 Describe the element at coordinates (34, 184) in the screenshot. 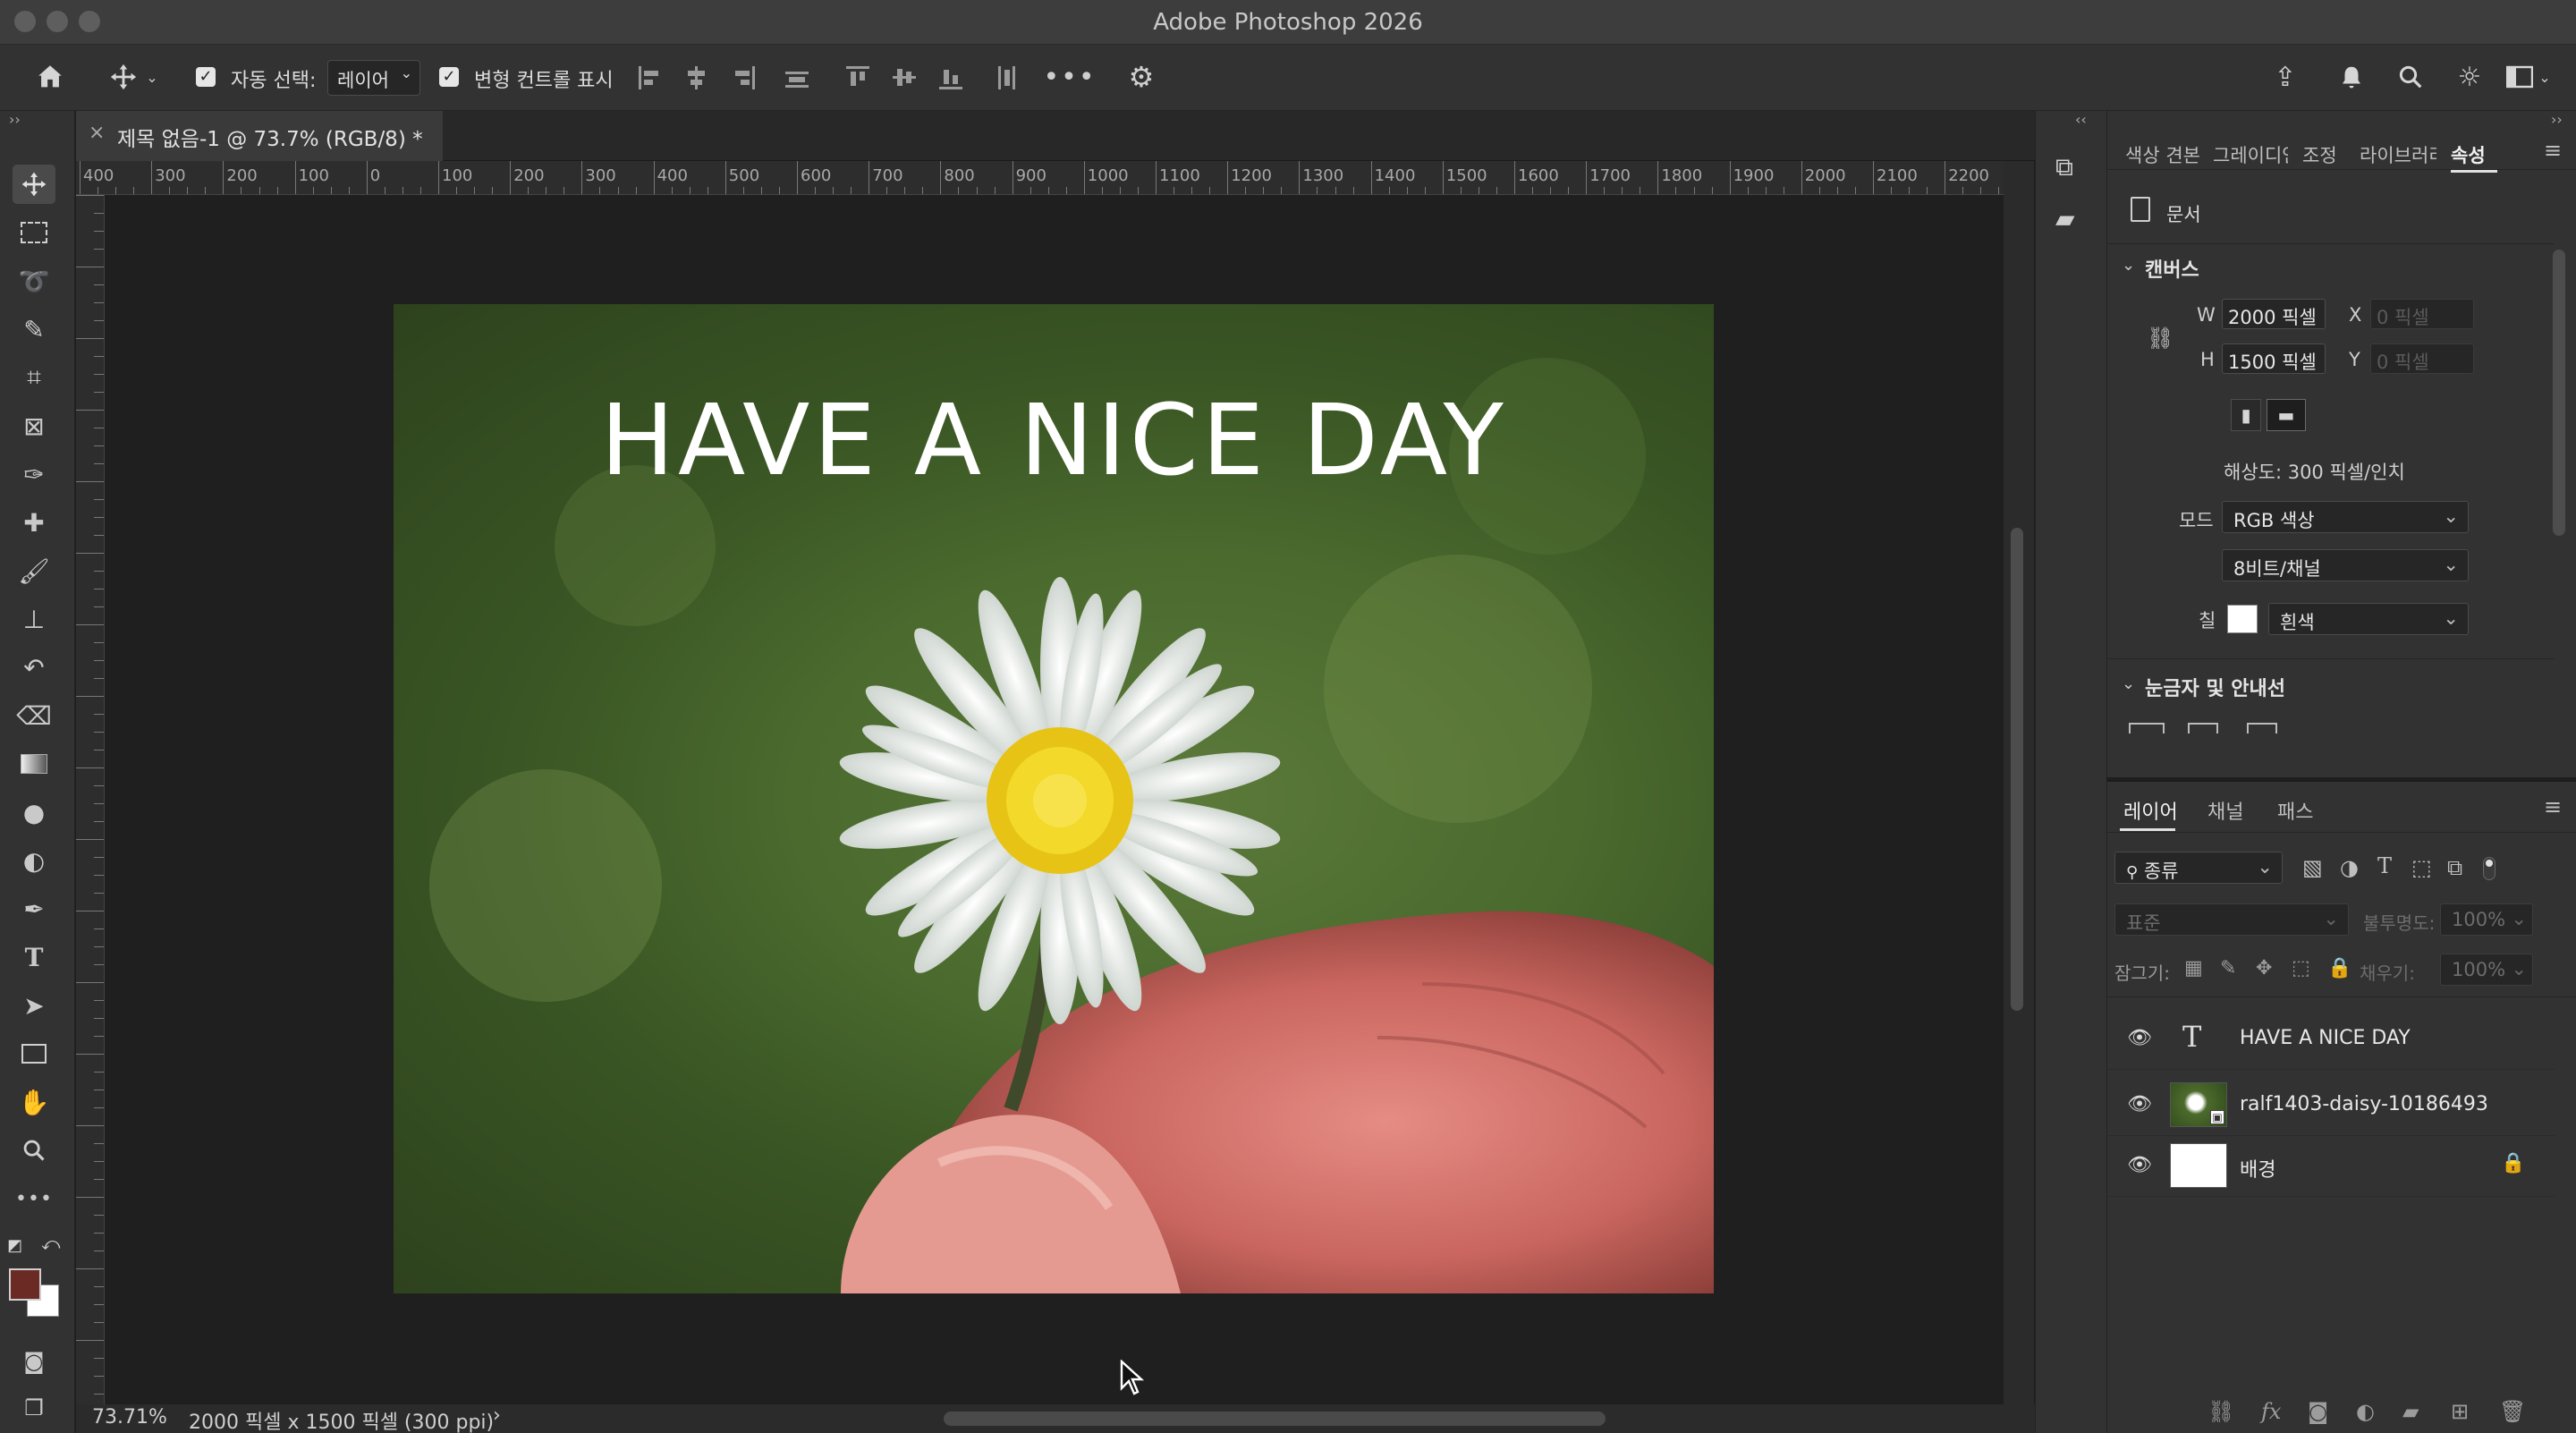

I see `move-tool` at that location.